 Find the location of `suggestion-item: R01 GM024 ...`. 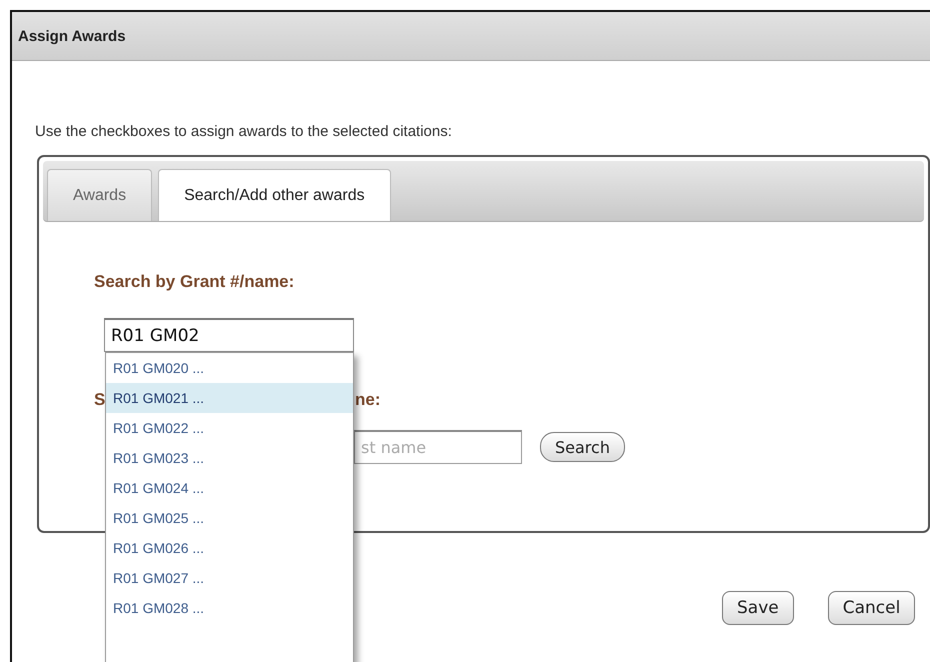

suggestion-item: R01 GM024 ... is located at coordinates (229, 488).